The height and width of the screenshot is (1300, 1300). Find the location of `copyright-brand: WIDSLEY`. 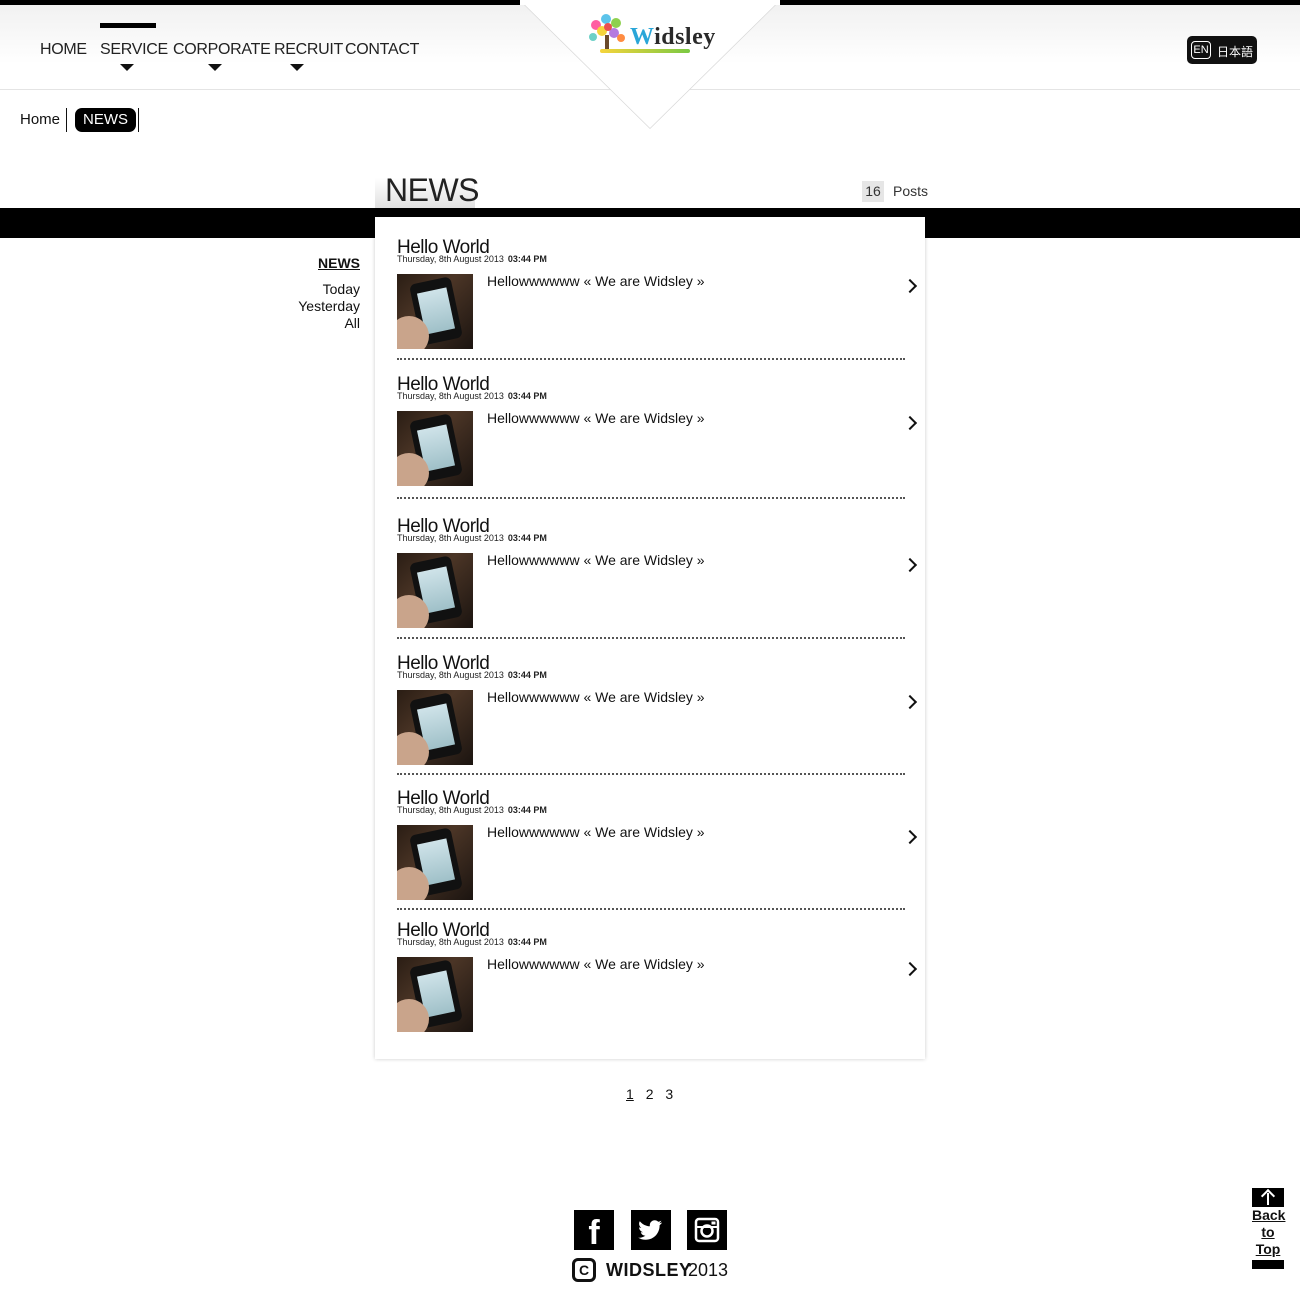

copyright-brand: WIDSLEY is located at coordinates (649, 1270).